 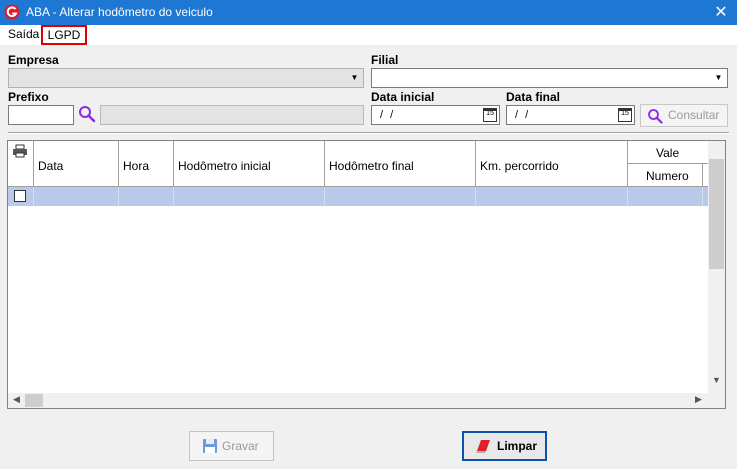 What do you see at coordinates (20, 151) in the screenshot?
I see `printer-icon` at bounding box center [20, 151].